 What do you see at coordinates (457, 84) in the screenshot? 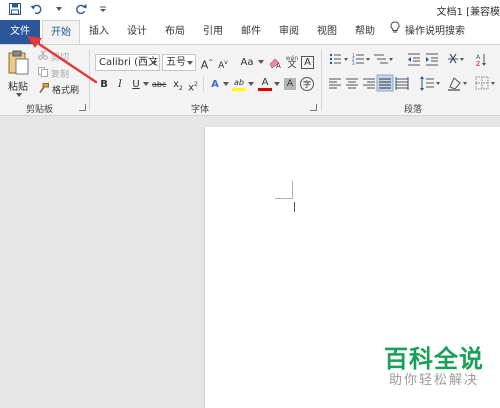
I see `shading-icon` at bounding box center [457, 84].